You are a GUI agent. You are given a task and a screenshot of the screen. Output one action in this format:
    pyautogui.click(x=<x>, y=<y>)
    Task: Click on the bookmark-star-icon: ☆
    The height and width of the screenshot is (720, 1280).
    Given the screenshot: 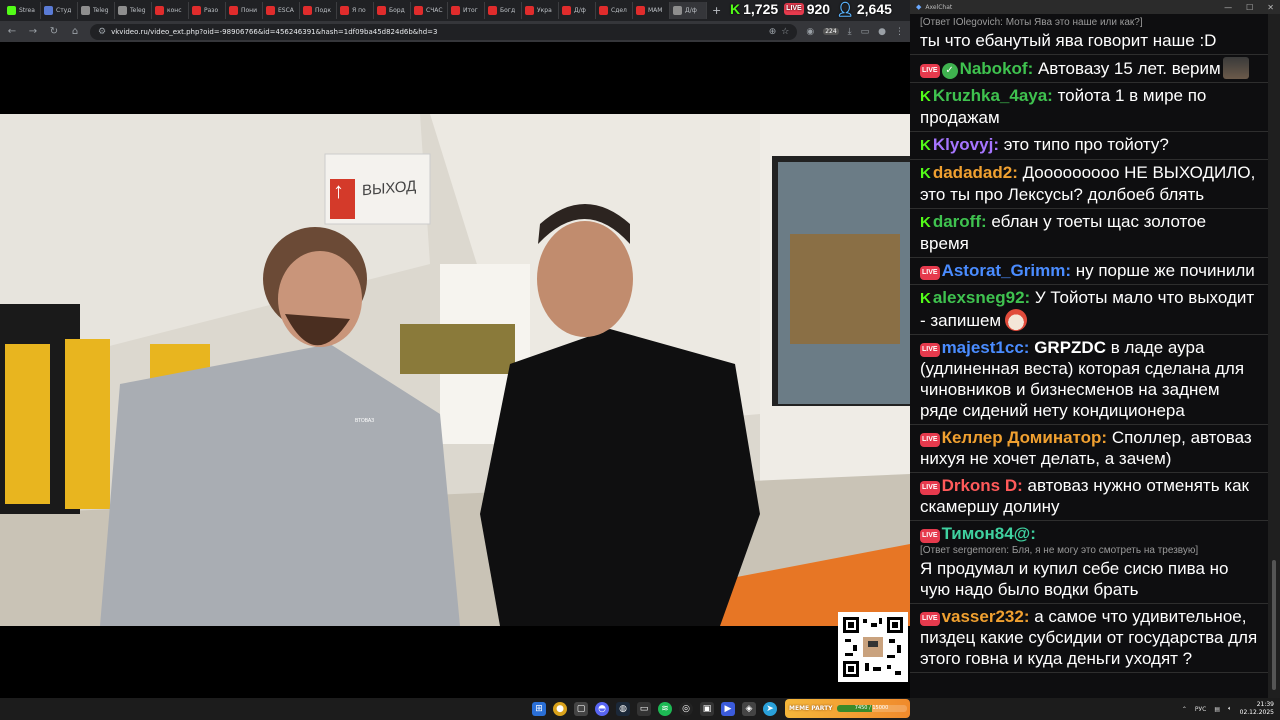 What is the action you would take?
    pyautogui.click(x=785, y=32)
    